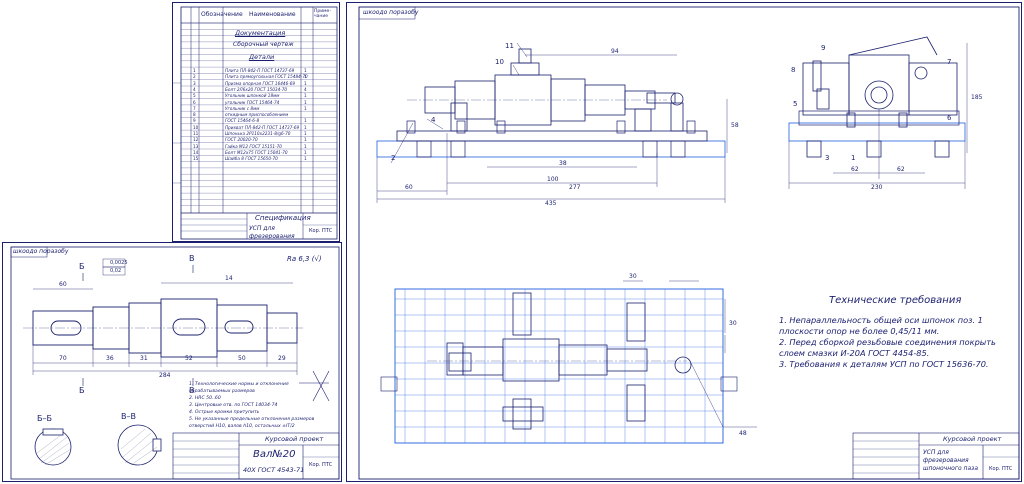 The height and width of the screenshot is (484, 1024). What do you see at coordinates (499, 62) in the screenshot?
I see `callout-10: 10` at bounding box center [499, 62].